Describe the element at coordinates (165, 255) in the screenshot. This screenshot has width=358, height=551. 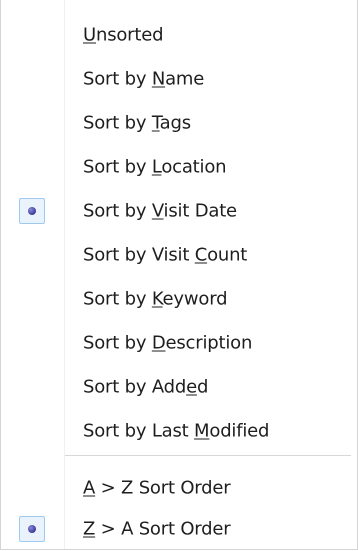
I see `menu-item-label: Sort by Visit Count` at that location.